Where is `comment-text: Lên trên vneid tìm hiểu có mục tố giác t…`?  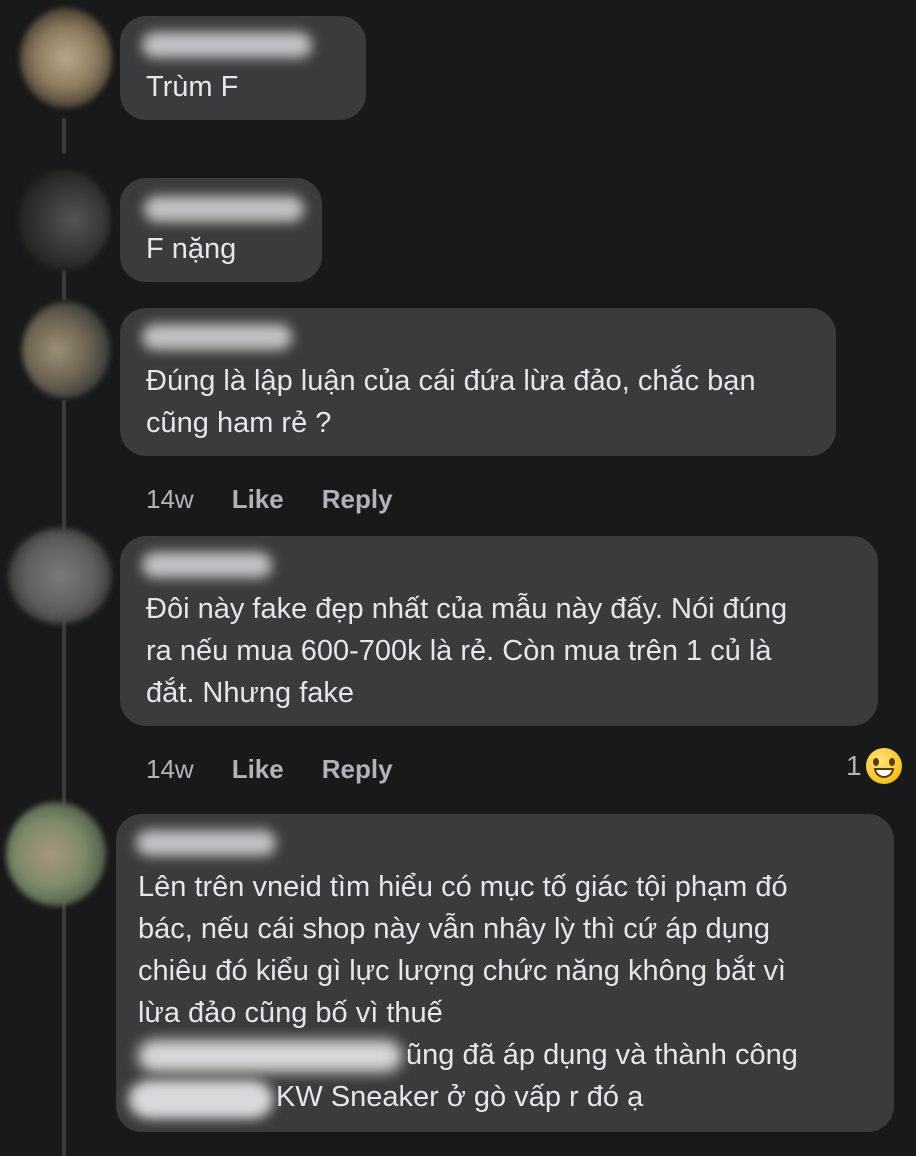
comment-text: Lên trên vneid tìm hiểu có mục tố giác t… is located at coordinates (463, 950).